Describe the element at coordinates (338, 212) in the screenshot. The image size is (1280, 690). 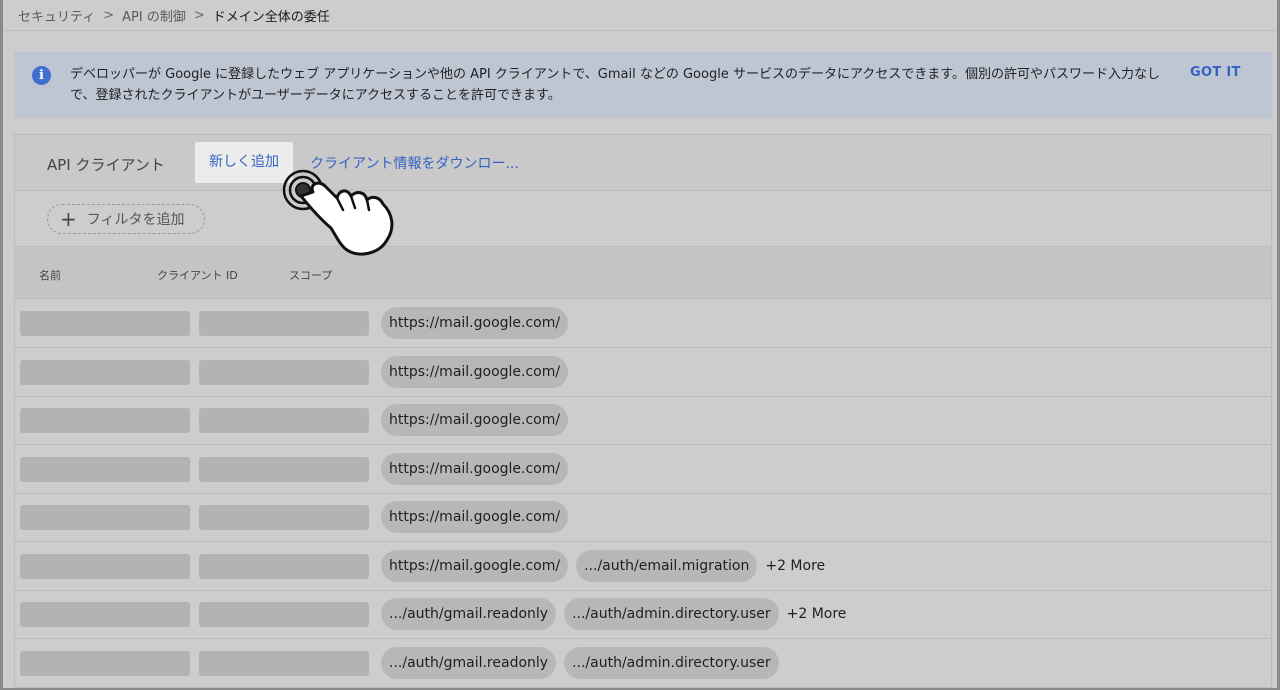
I see `pointer-hand-icon` at that location.